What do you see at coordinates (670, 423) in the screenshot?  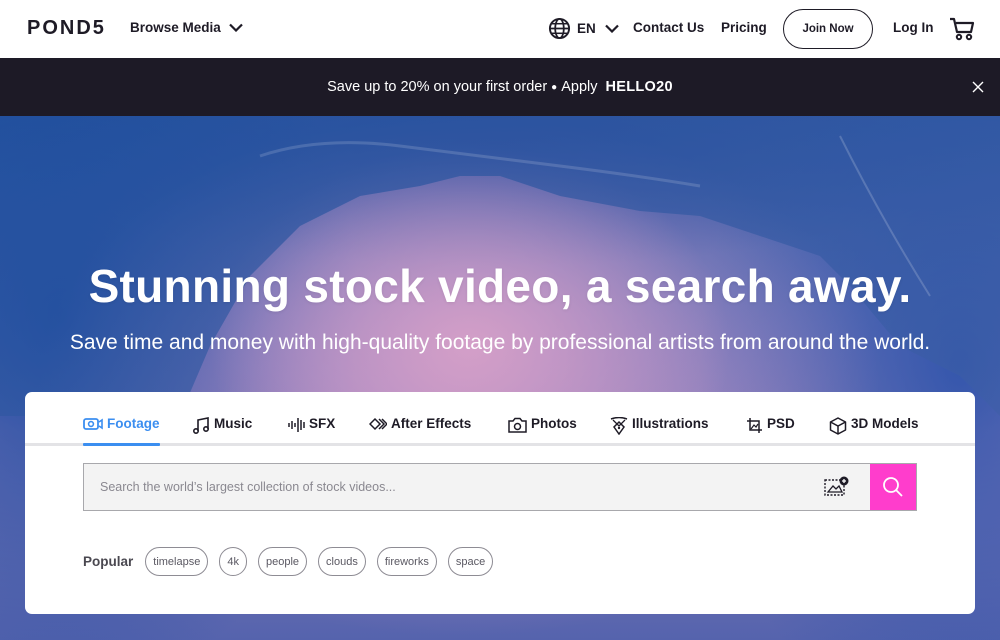 I see `tab-label: Illustrations` at bounding box center [670, 423].